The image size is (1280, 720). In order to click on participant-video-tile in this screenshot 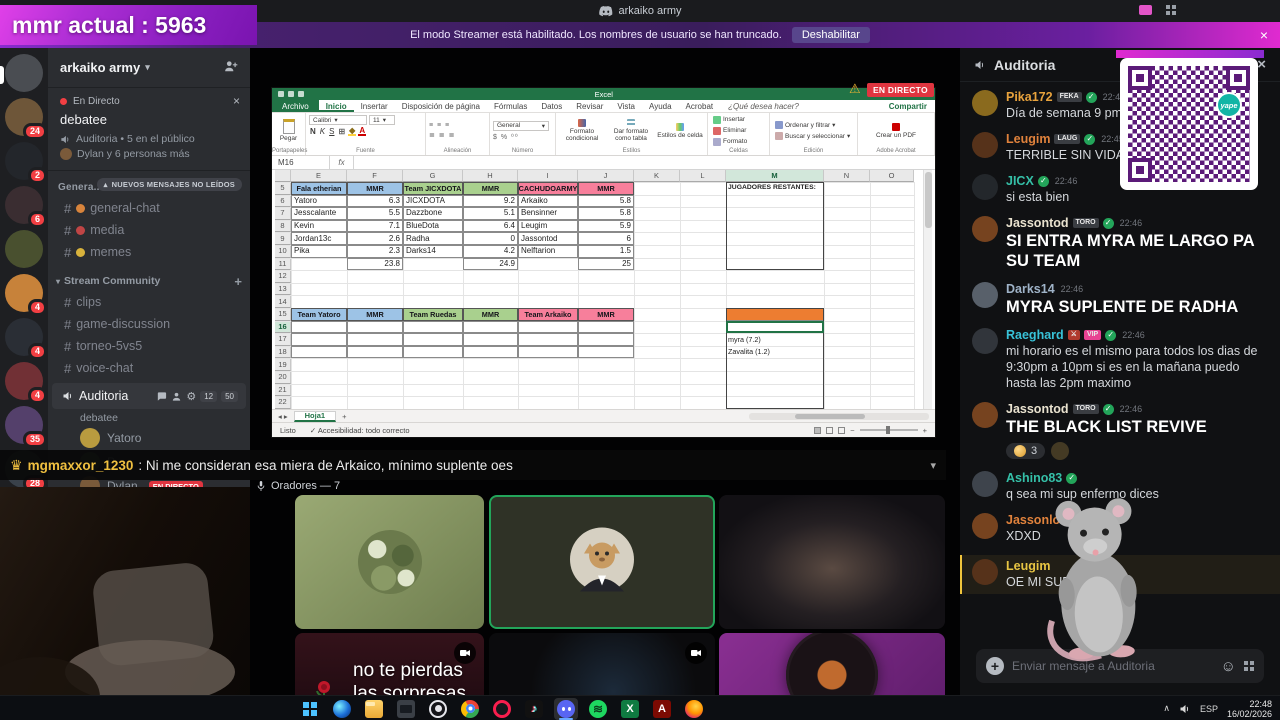, I will do `click(389, 562)`.